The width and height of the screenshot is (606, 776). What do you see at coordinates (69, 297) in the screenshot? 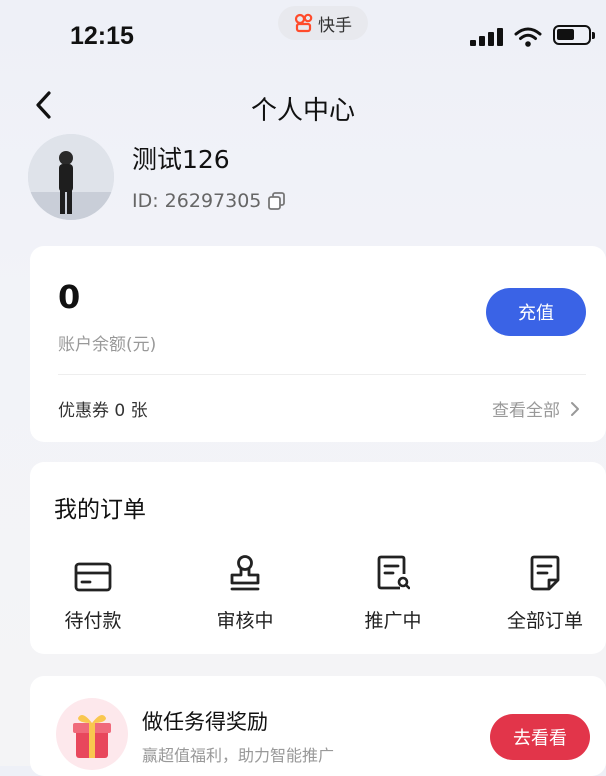
I see `balance-amount: 0` at bounding box center [69, 297].